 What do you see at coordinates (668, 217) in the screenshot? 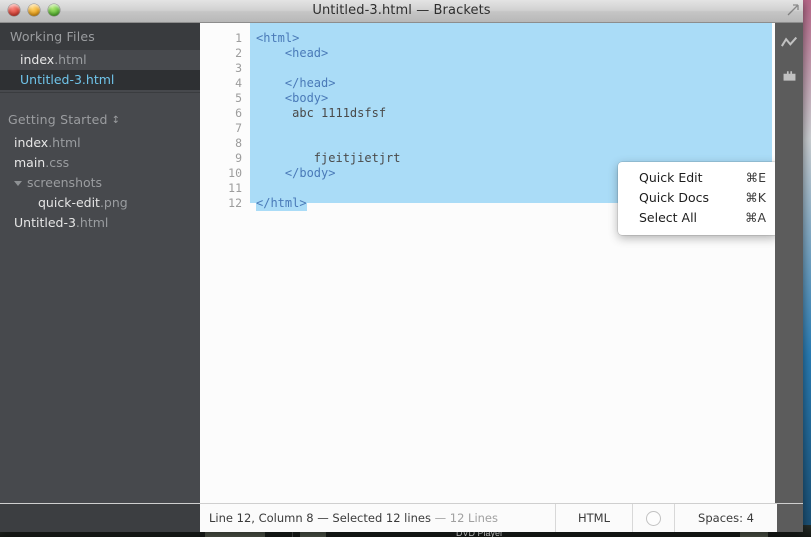
I see `menu-item-label: Select All` at bounding box center [668, 217].